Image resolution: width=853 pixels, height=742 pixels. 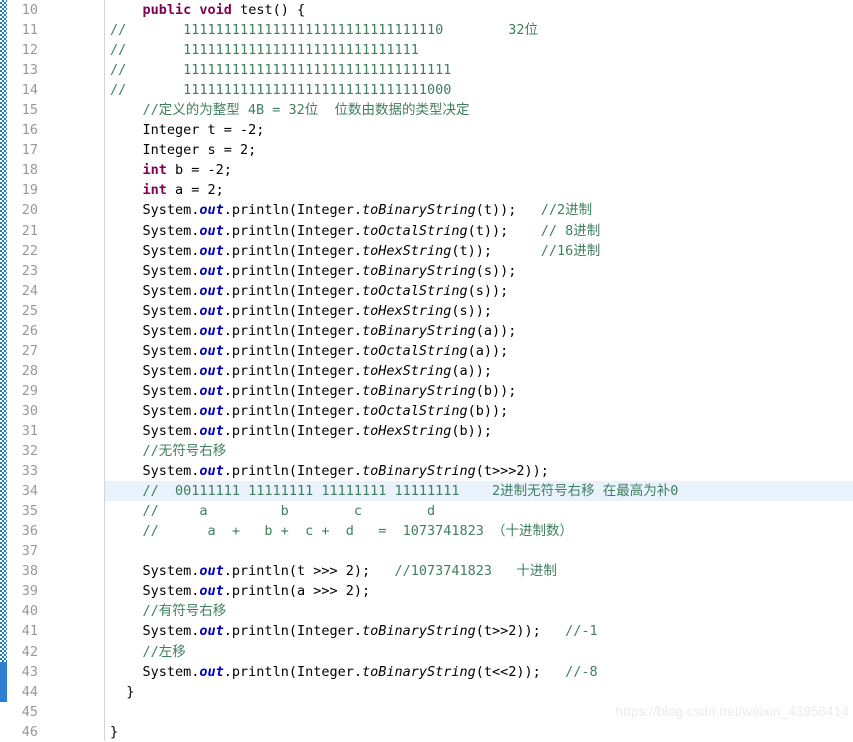 I want to click on line-number: 40, so click(x=52, y=611).